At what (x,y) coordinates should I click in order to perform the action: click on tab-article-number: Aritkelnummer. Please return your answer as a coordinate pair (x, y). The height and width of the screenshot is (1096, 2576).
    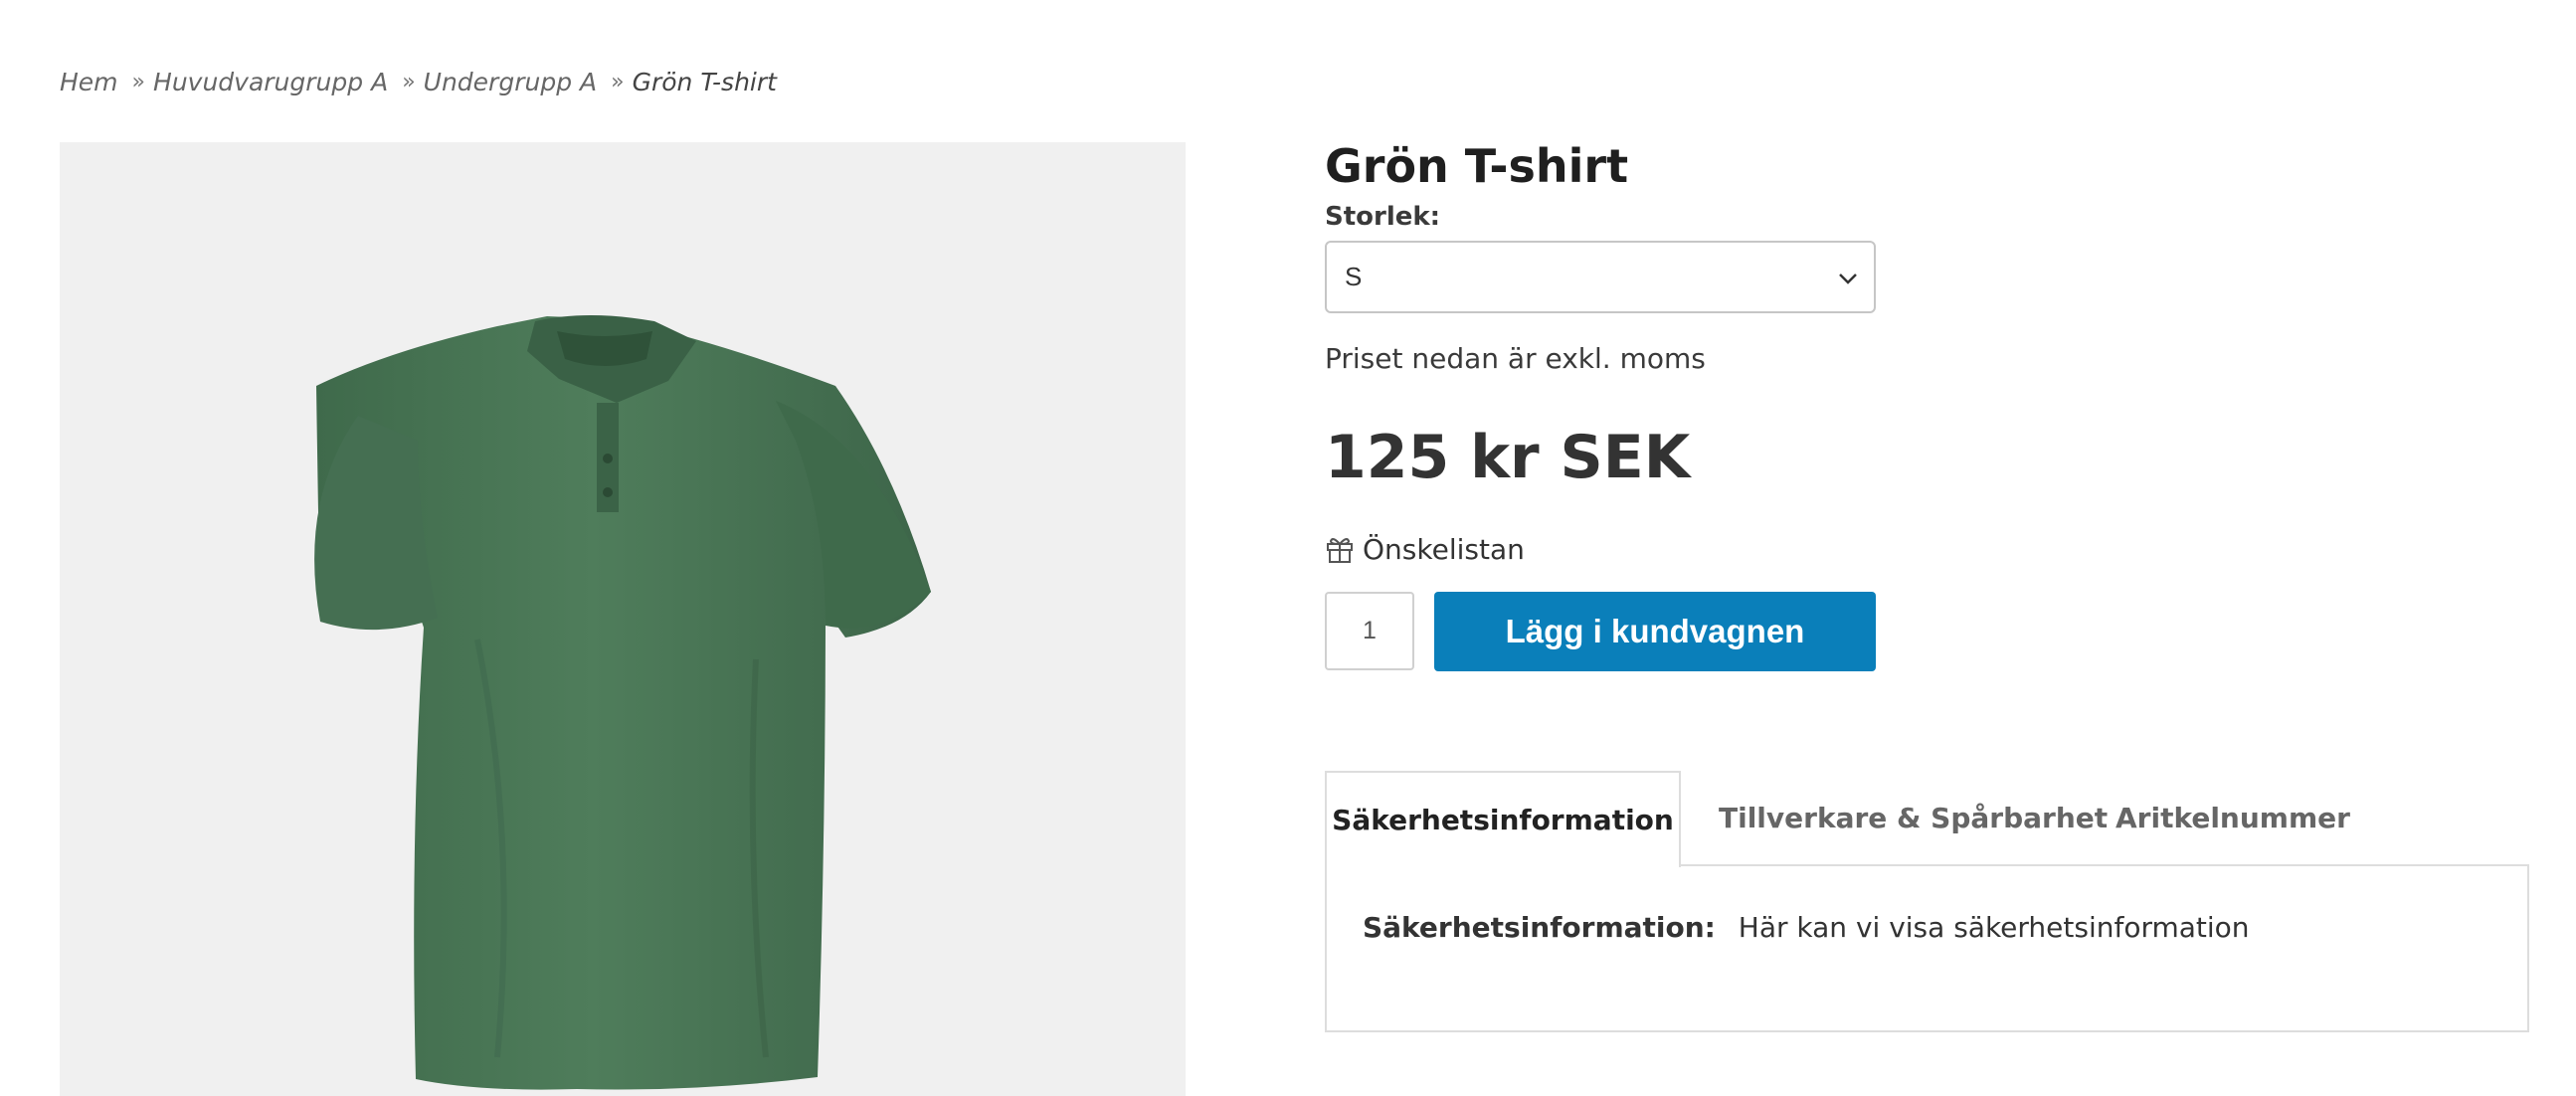
    Looking at the image, I should click on (2233, 817).